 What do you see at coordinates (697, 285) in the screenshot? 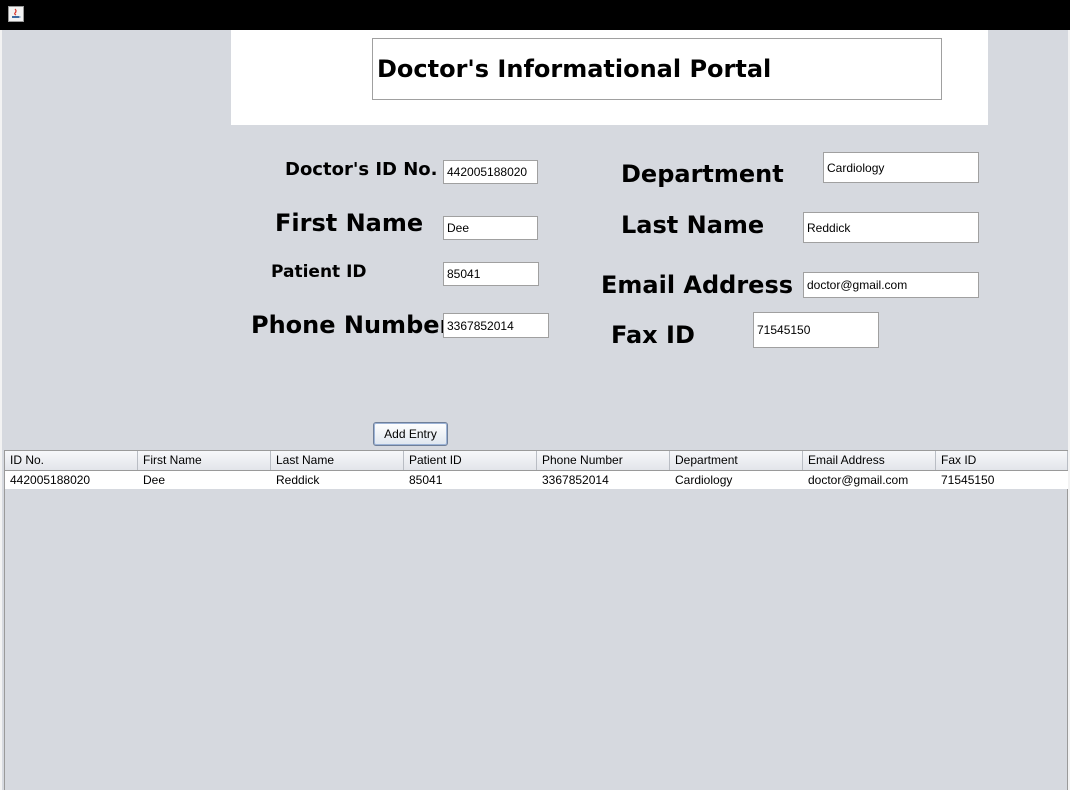
I see `email-address-label: Email Address` at bounding box center [697, 285].